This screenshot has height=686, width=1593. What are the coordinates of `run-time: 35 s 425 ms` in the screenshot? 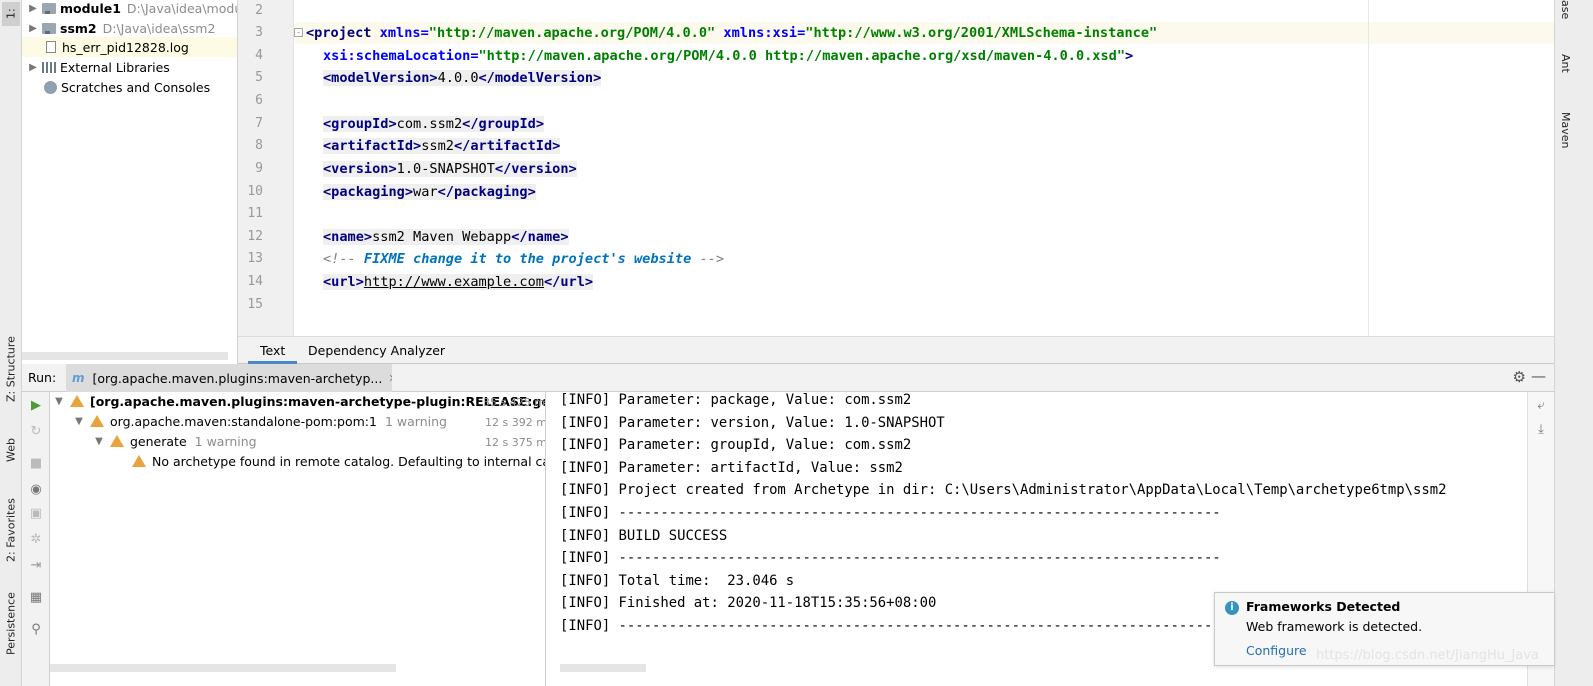 It's located at (514, 402).